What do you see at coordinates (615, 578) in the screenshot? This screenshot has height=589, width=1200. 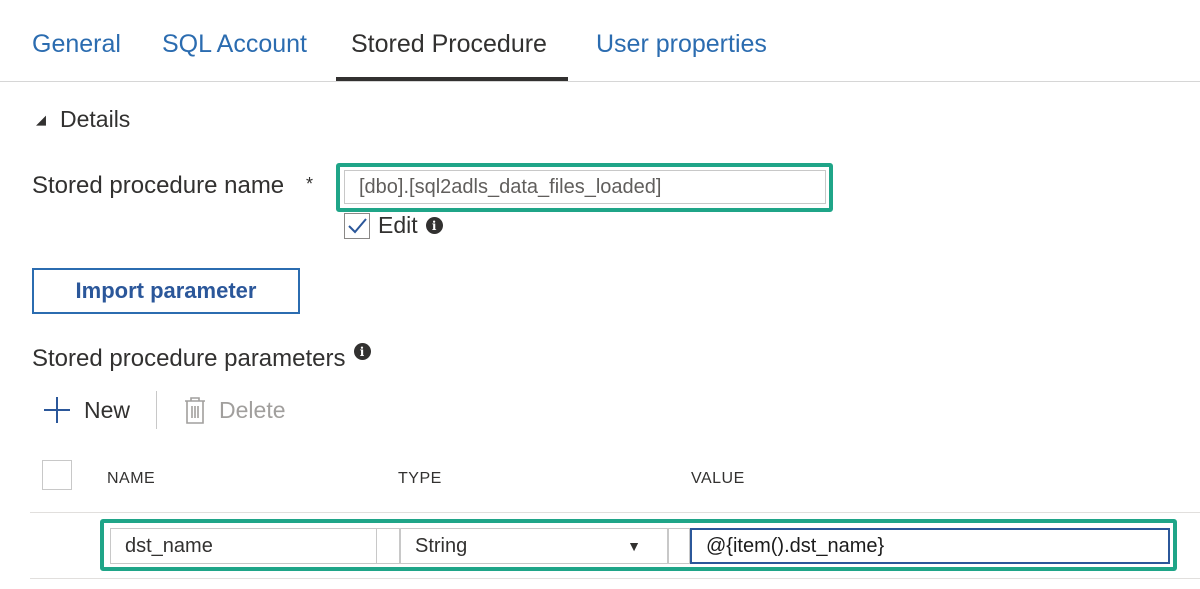 I see `table-bottom-border` at bounding box center [615, 578].